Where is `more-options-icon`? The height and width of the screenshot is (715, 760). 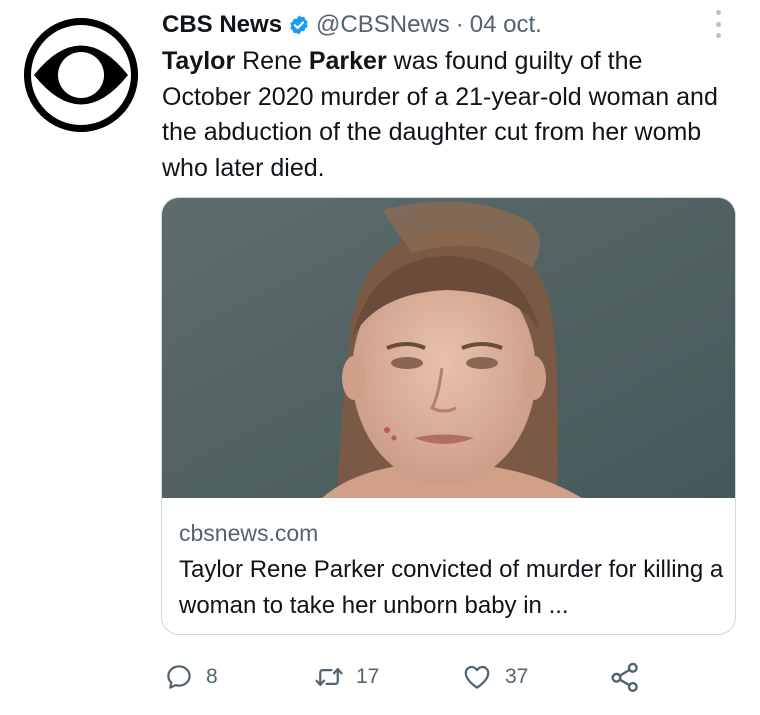 more-options-icon is located at coordinates (718, 24).